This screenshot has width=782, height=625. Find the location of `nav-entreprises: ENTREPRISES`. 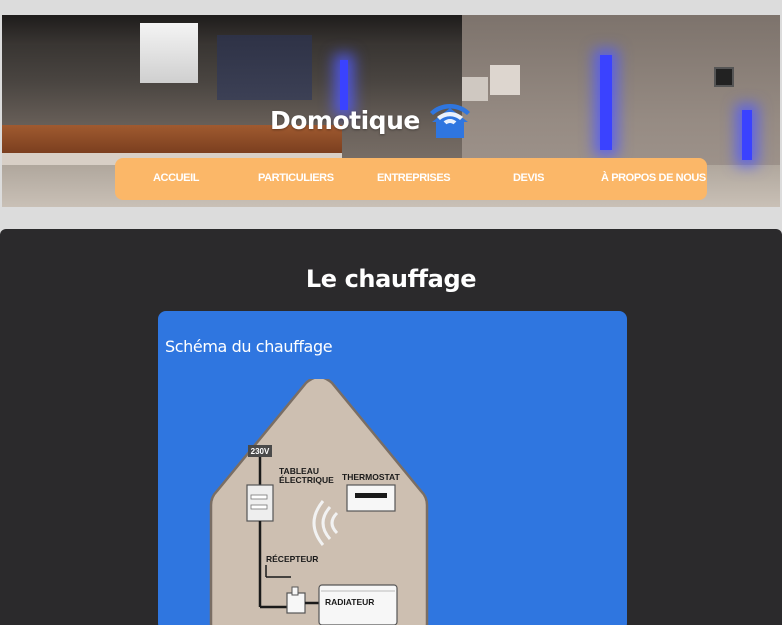

nav-entreprises: ENTREPRISES is located at coordinates (414, 178).